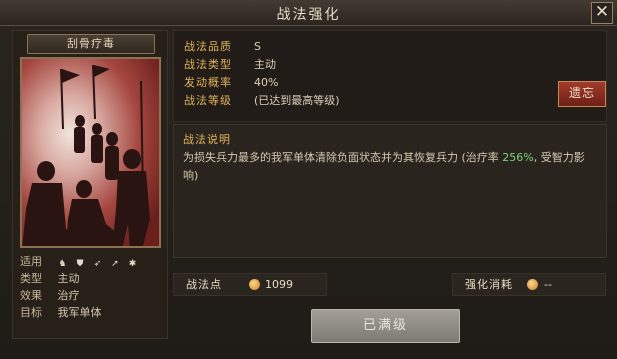 The height and width of the screenshot is (359, 617). I want to click on tactic-artwork, so click(90, 152).